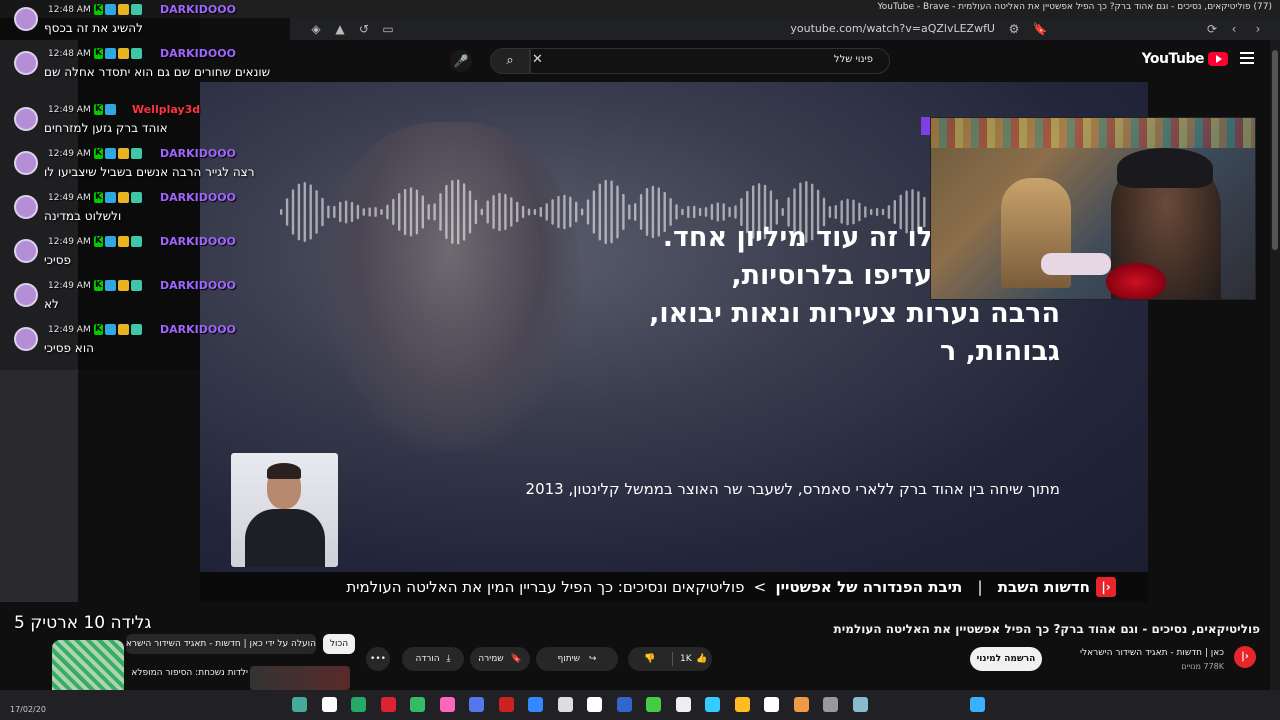 The width and height of the screenshot is (1280, 720). Describe the element at coordinates (300, 678) in the screenshot. I see `recommended-thumbnail` at that location.